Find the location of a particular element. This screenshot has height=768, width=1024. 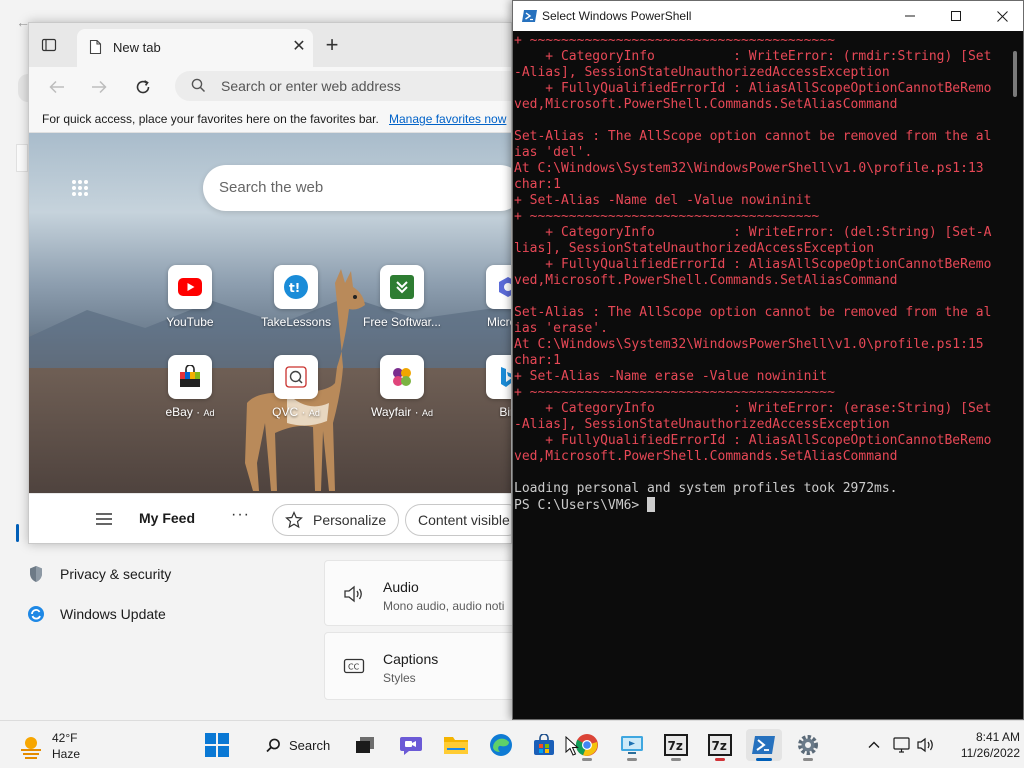

clock-date: 11/26/2022 is located at coordinates (990, 753).